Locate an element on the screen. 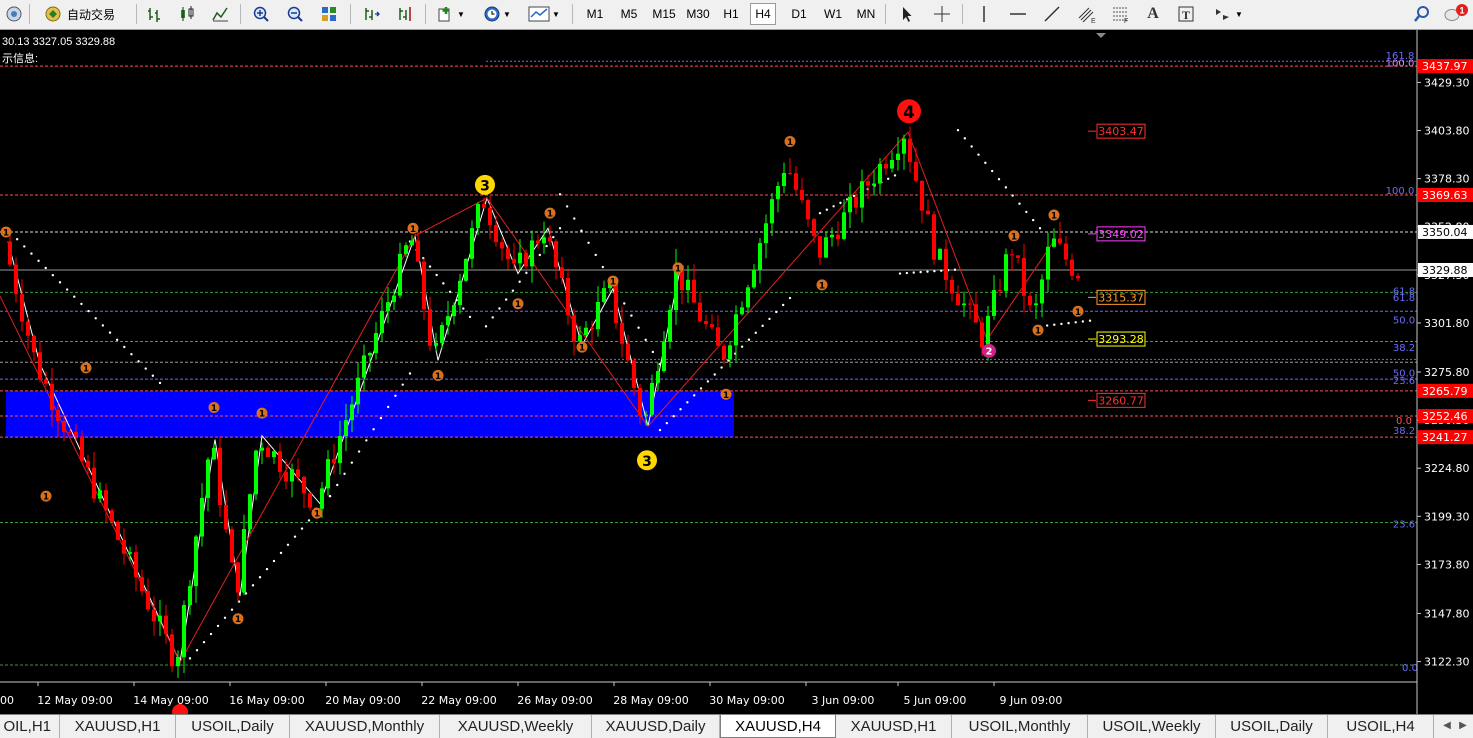 The width and height of the screenshot is (1473, 738). fib-label: 100.0 is located at coordinates (1400, 191).